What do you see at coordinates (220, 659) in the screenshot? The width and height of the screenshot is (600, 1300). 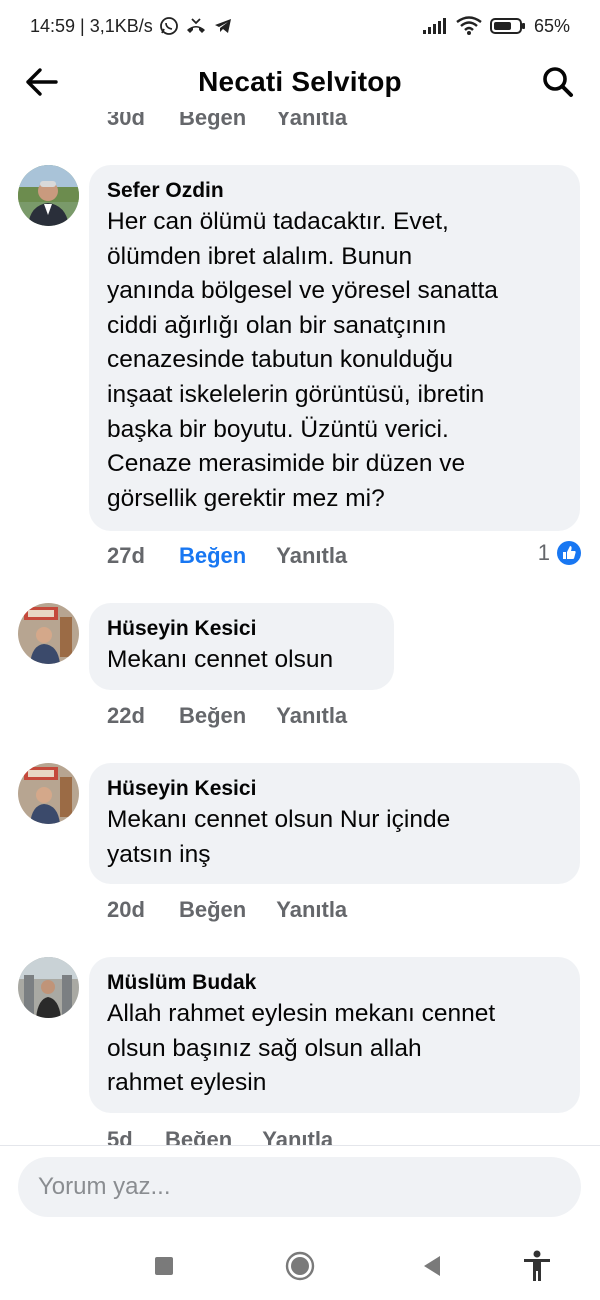 I see `comment-text: Mekanı cennet olsun` at bounding box center [220, 659].